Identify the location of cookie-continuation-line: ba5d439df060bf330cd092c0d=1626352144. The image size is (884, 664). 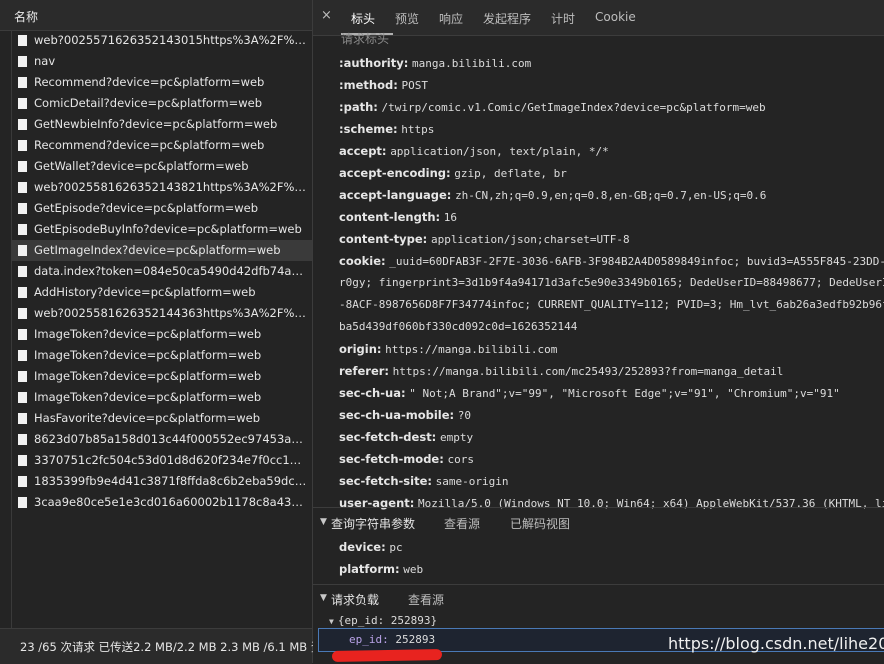
(458, 326).